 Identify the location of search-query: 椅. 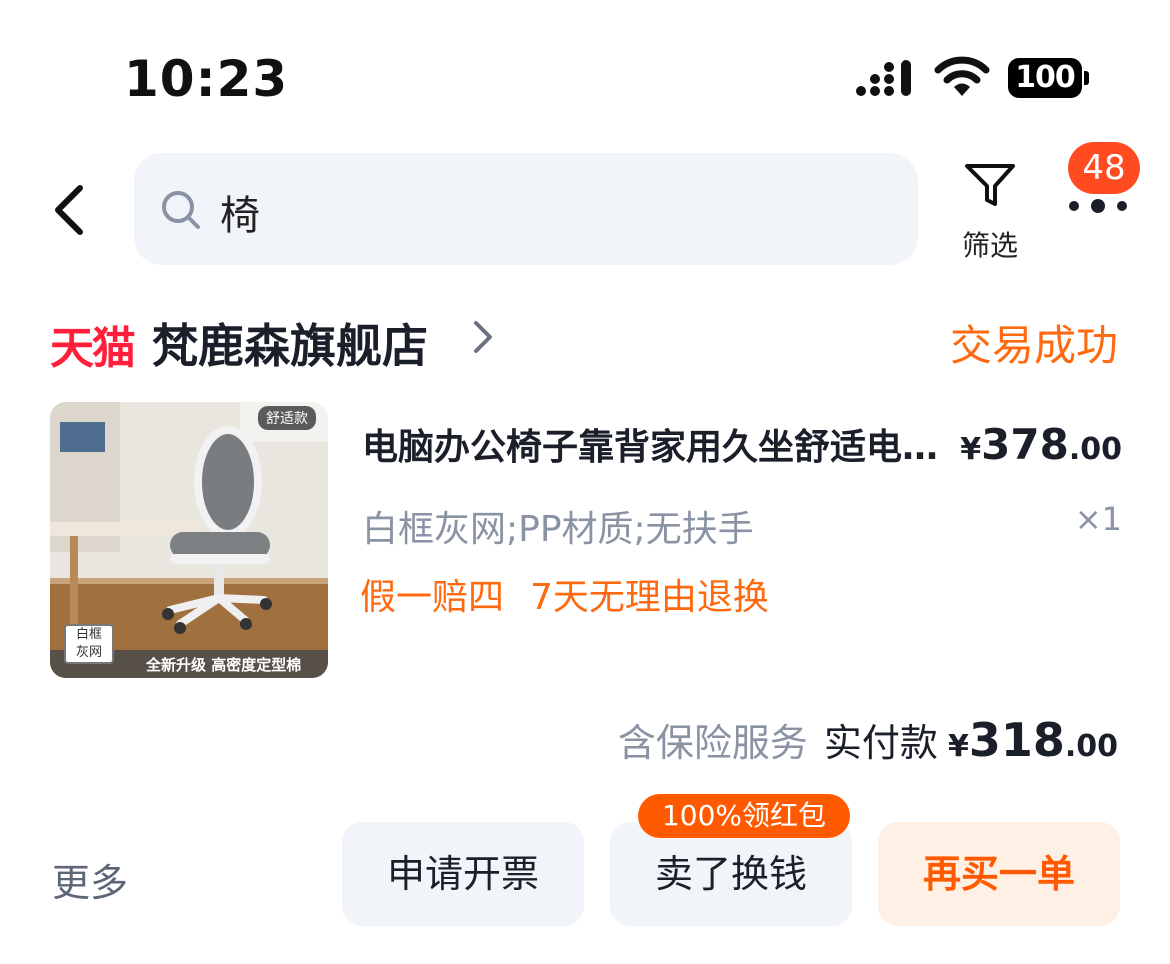
(240, 212).